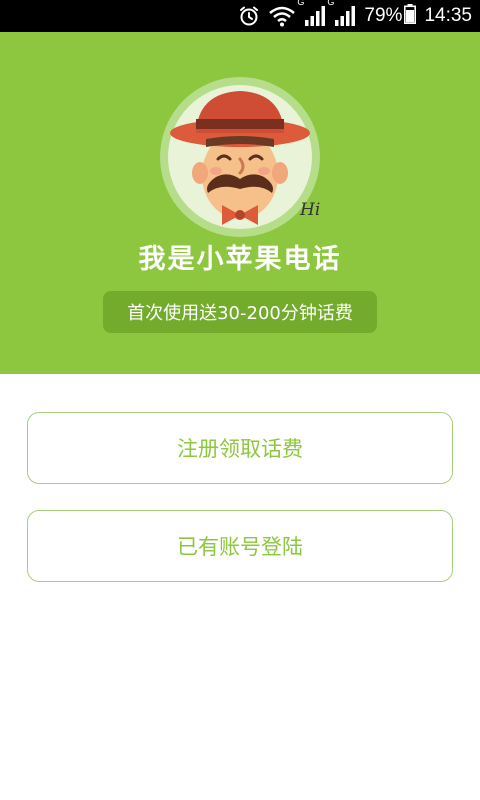 This screenshot has height=800, width=480. I want to click on signal-icon-1: G, so click(311, 13).